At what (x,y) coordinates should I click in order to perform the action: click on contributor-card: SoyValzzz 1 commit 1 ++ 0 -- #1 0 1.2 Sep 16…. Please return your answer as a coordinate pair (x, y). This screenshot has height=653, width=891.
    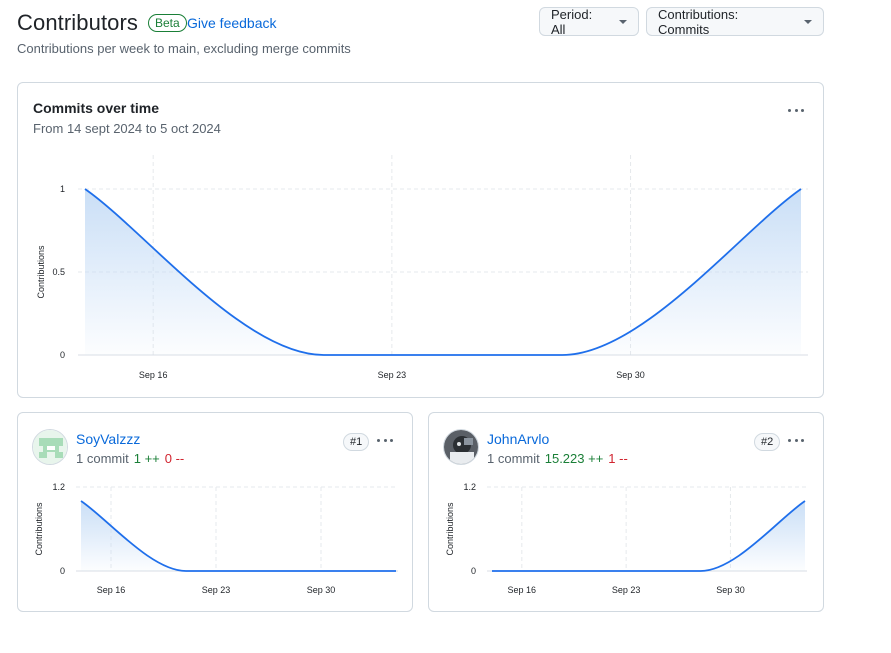
    Looking at the image, I should click on (215, 512).